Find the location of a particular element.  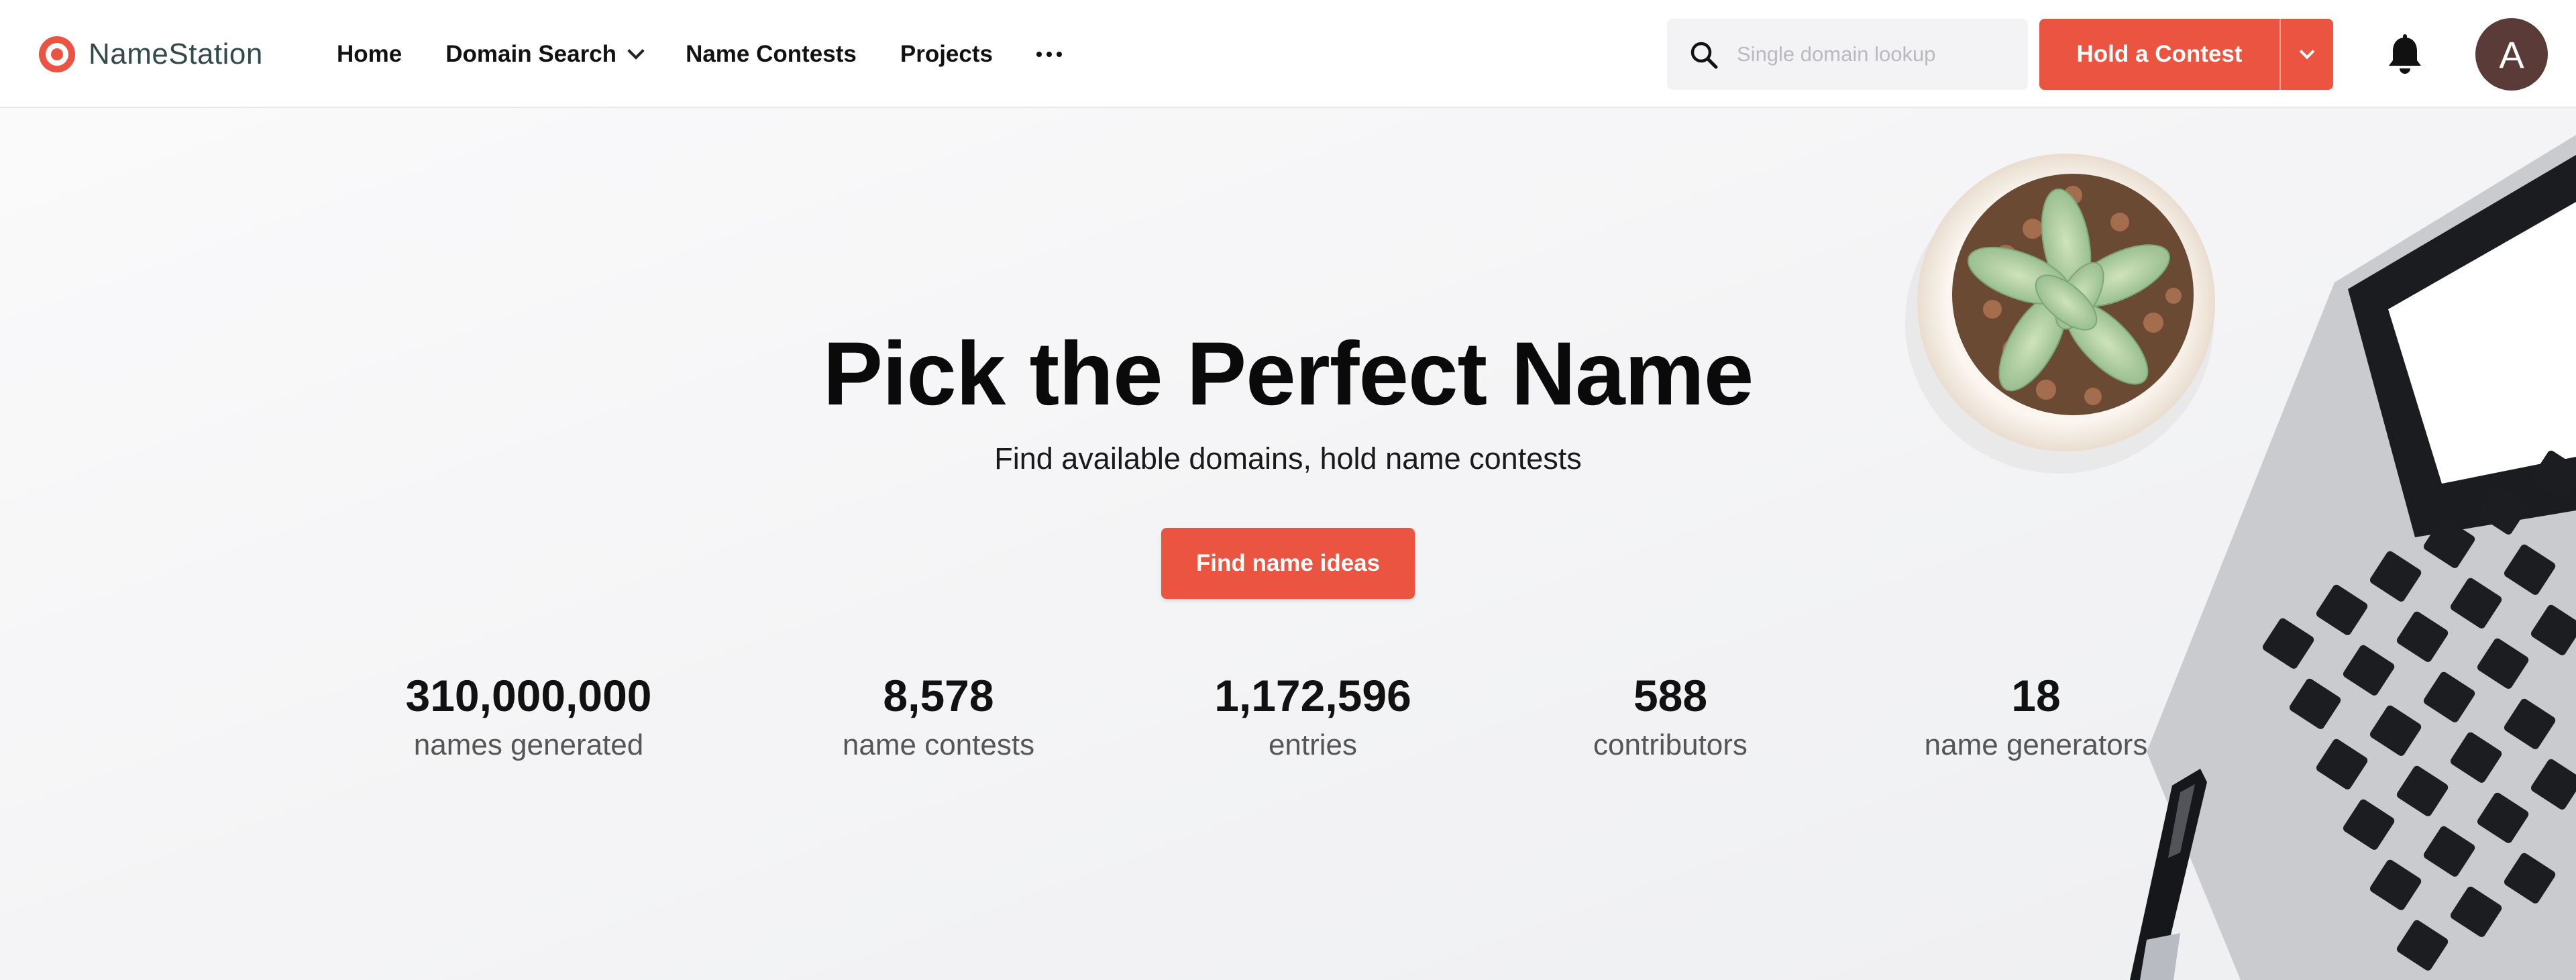

nav-home: Home is located at coordinates (369, 54).